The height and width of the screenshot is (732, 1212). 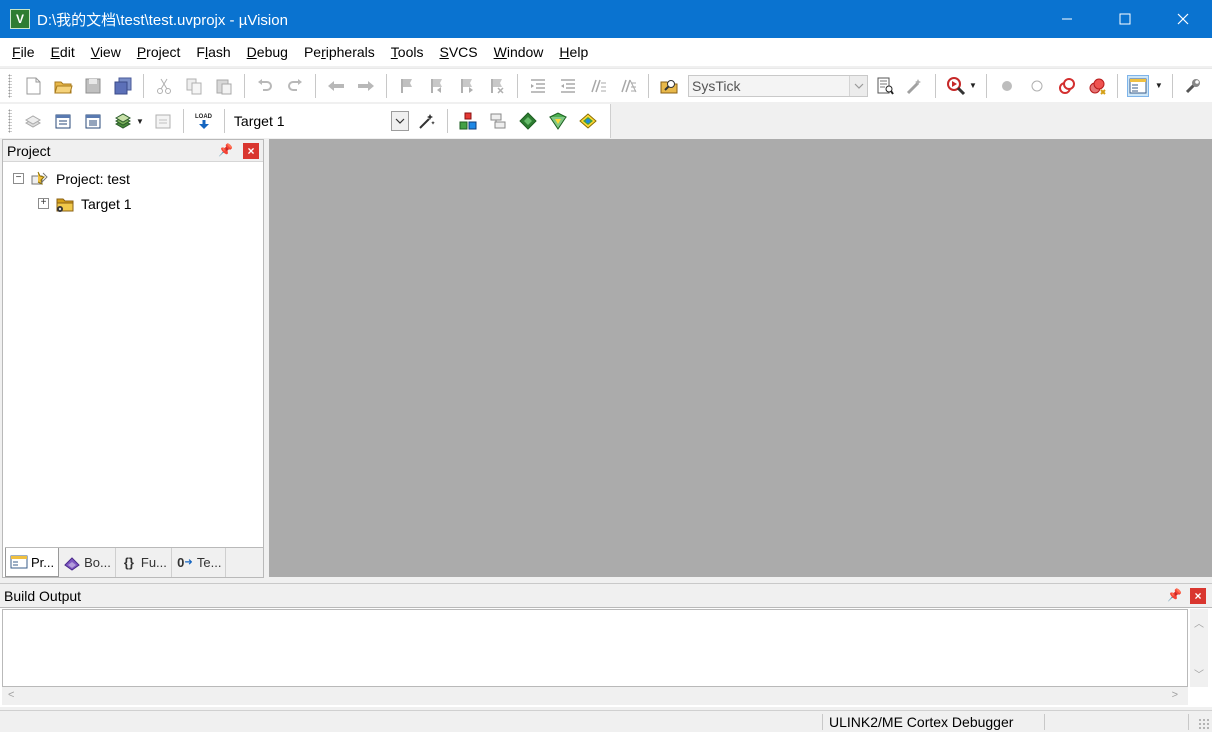 I want to click on menu-file: File, so click(x=23, y=52).